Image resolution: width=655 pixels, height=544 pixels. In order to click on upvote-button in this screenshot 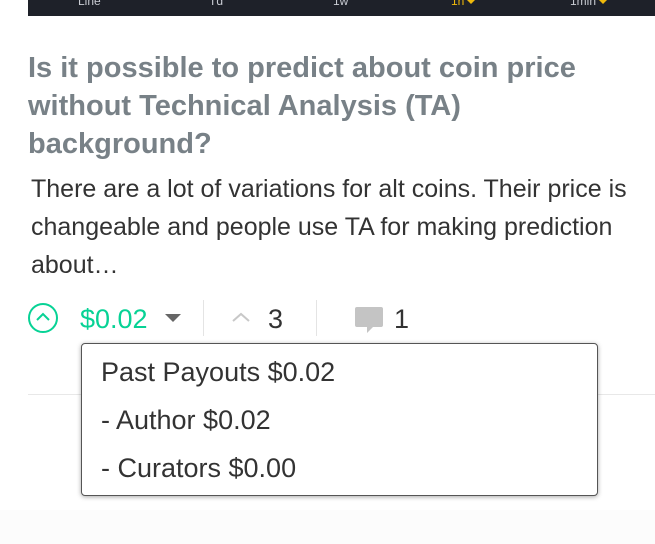, I will do `click(43, 318)`.